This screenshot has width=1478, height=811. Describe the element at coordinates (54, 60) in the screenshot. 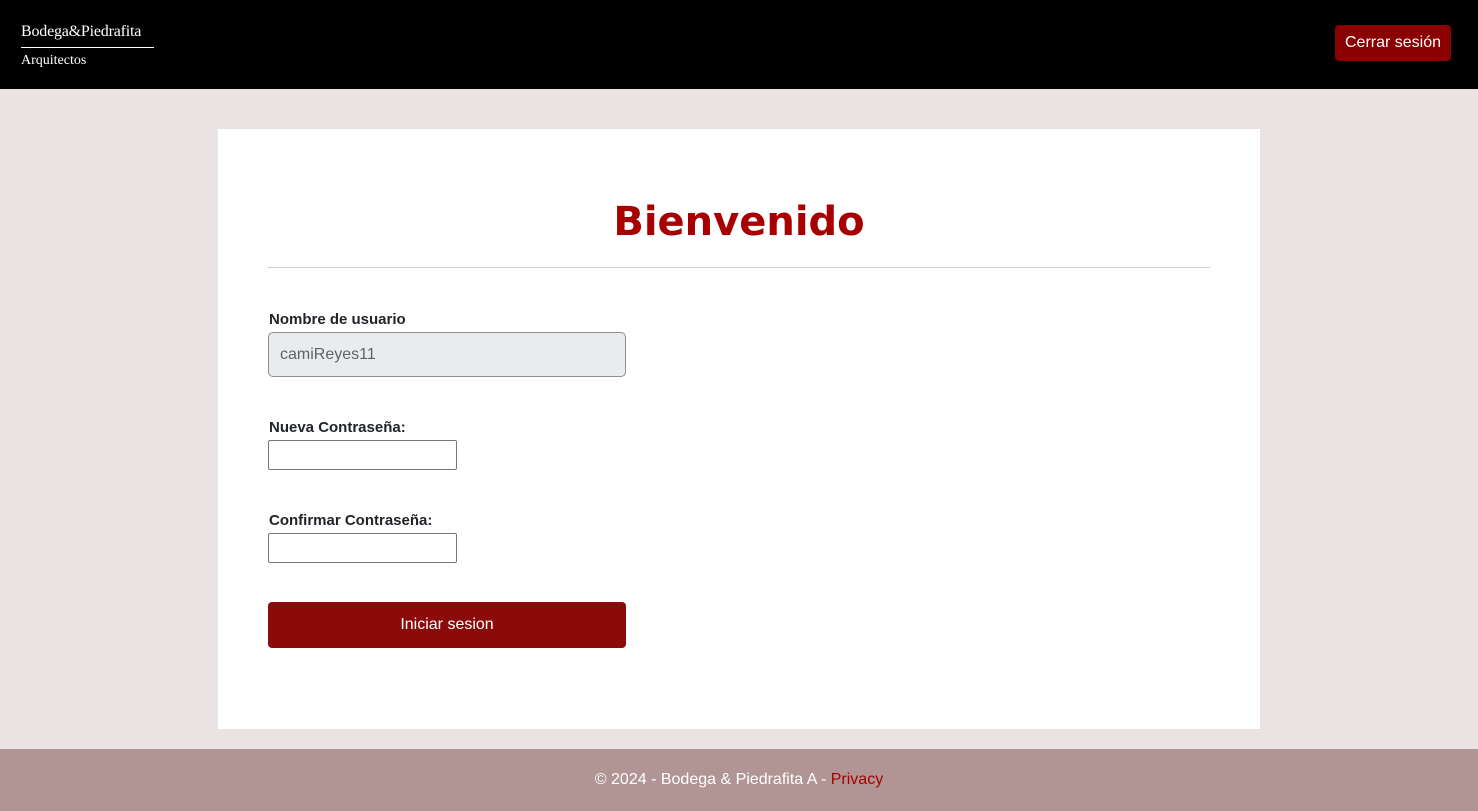

I see `logo-subtitle: Arquitectos` at that location.